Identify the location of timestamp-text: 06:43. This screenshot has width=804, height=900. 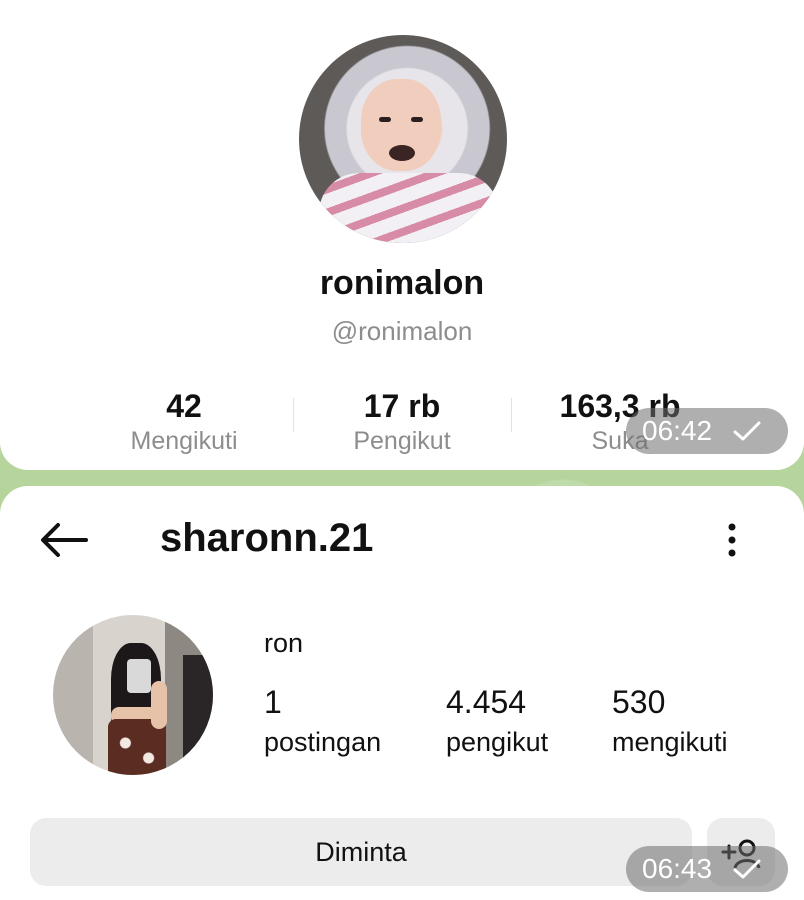
(677, 868).